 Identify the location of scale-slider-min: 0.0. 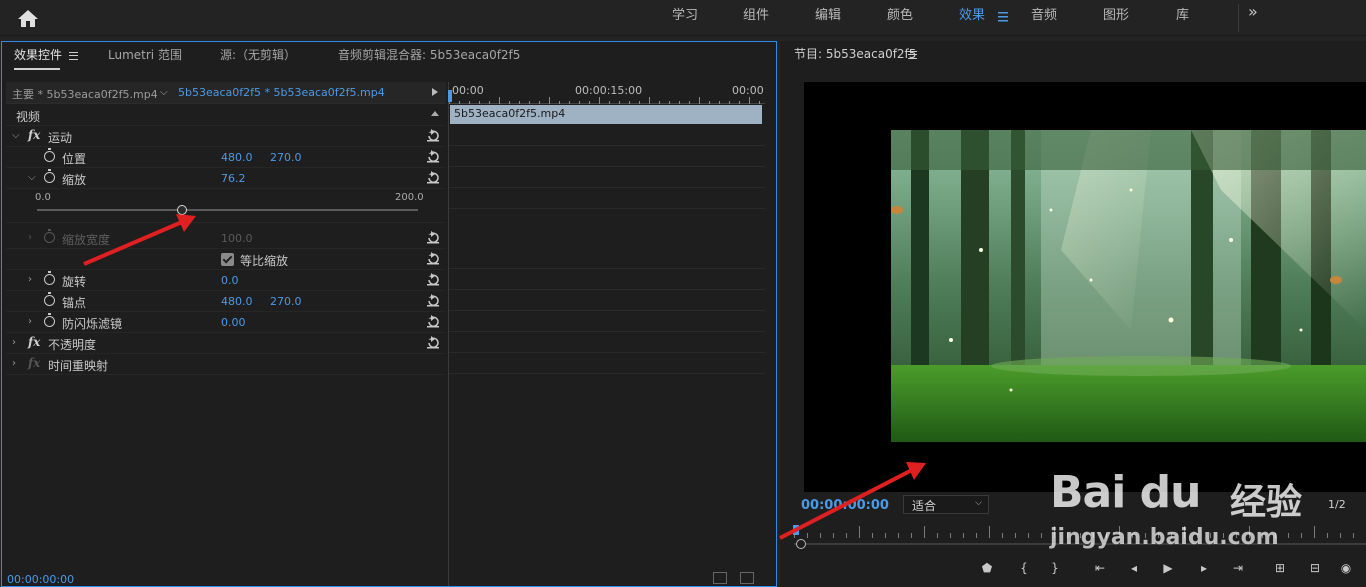
(43, 197).